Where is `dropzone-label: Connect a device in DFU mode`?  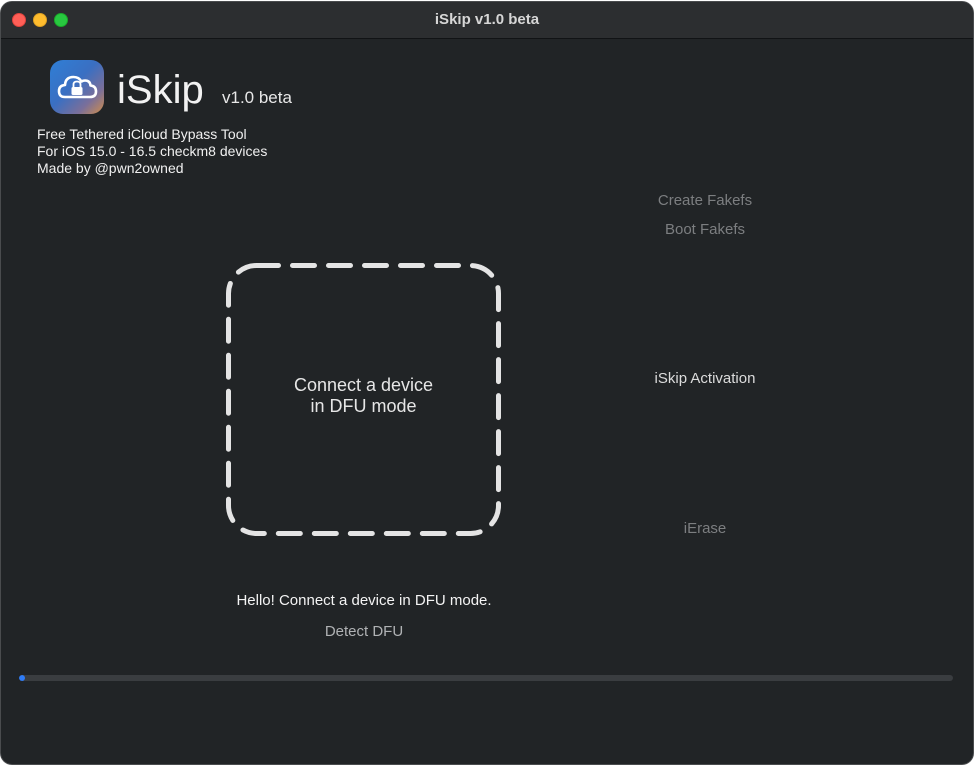 dropzone-label: Connect a device in DFU mode is located at coordinates (363, 396).